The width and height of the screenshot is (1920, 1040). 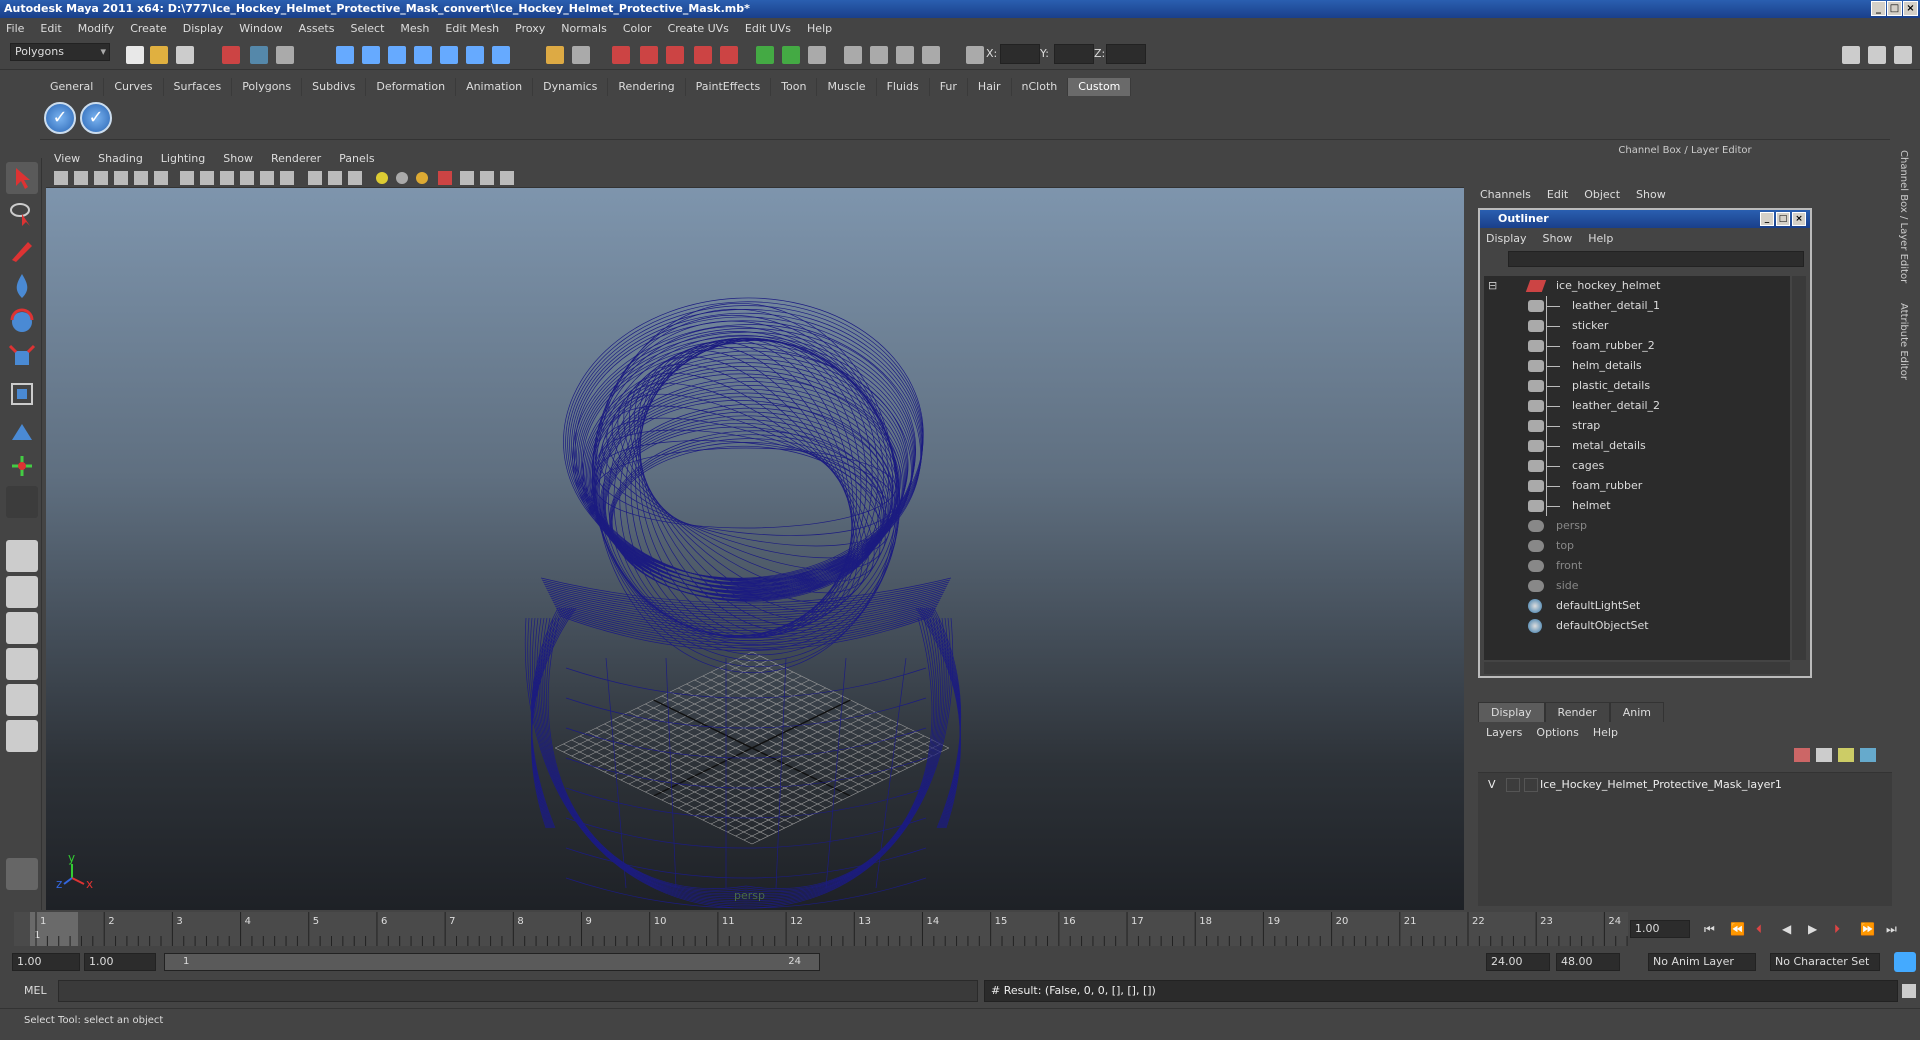 What do you see at coordinates (22, 322) in the screenshot?
I see `rotate-tool-icon` at bounding box center [22, 322].